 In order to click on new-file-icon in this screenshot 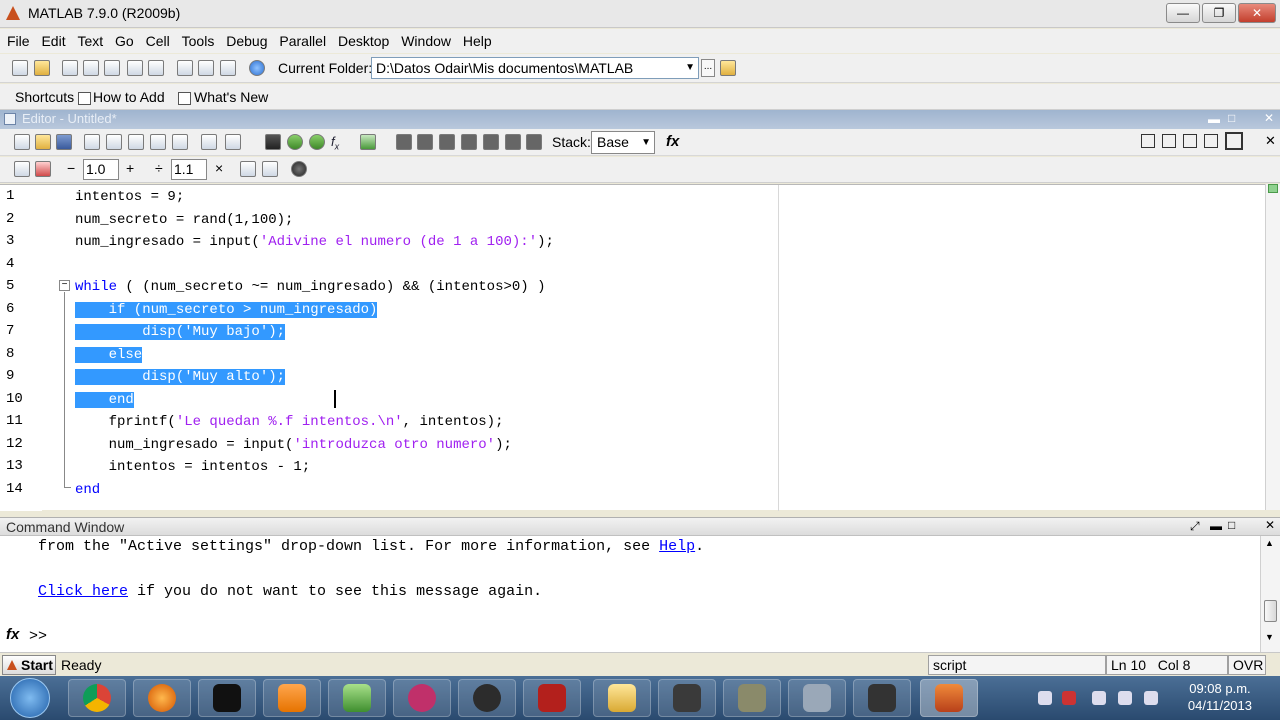, I will do `click(20, 68)`.